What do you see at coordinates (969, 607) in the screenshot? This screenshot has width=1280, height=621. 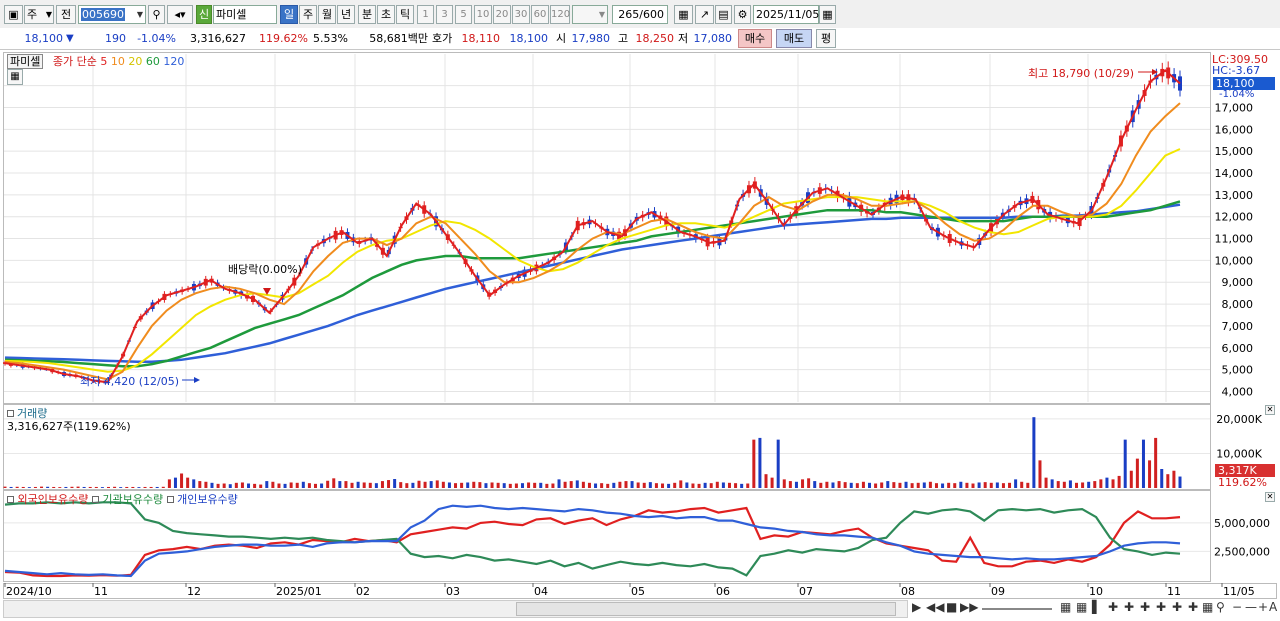 I see `forward-icon: ▶▶` at bounding box center [969, 607].